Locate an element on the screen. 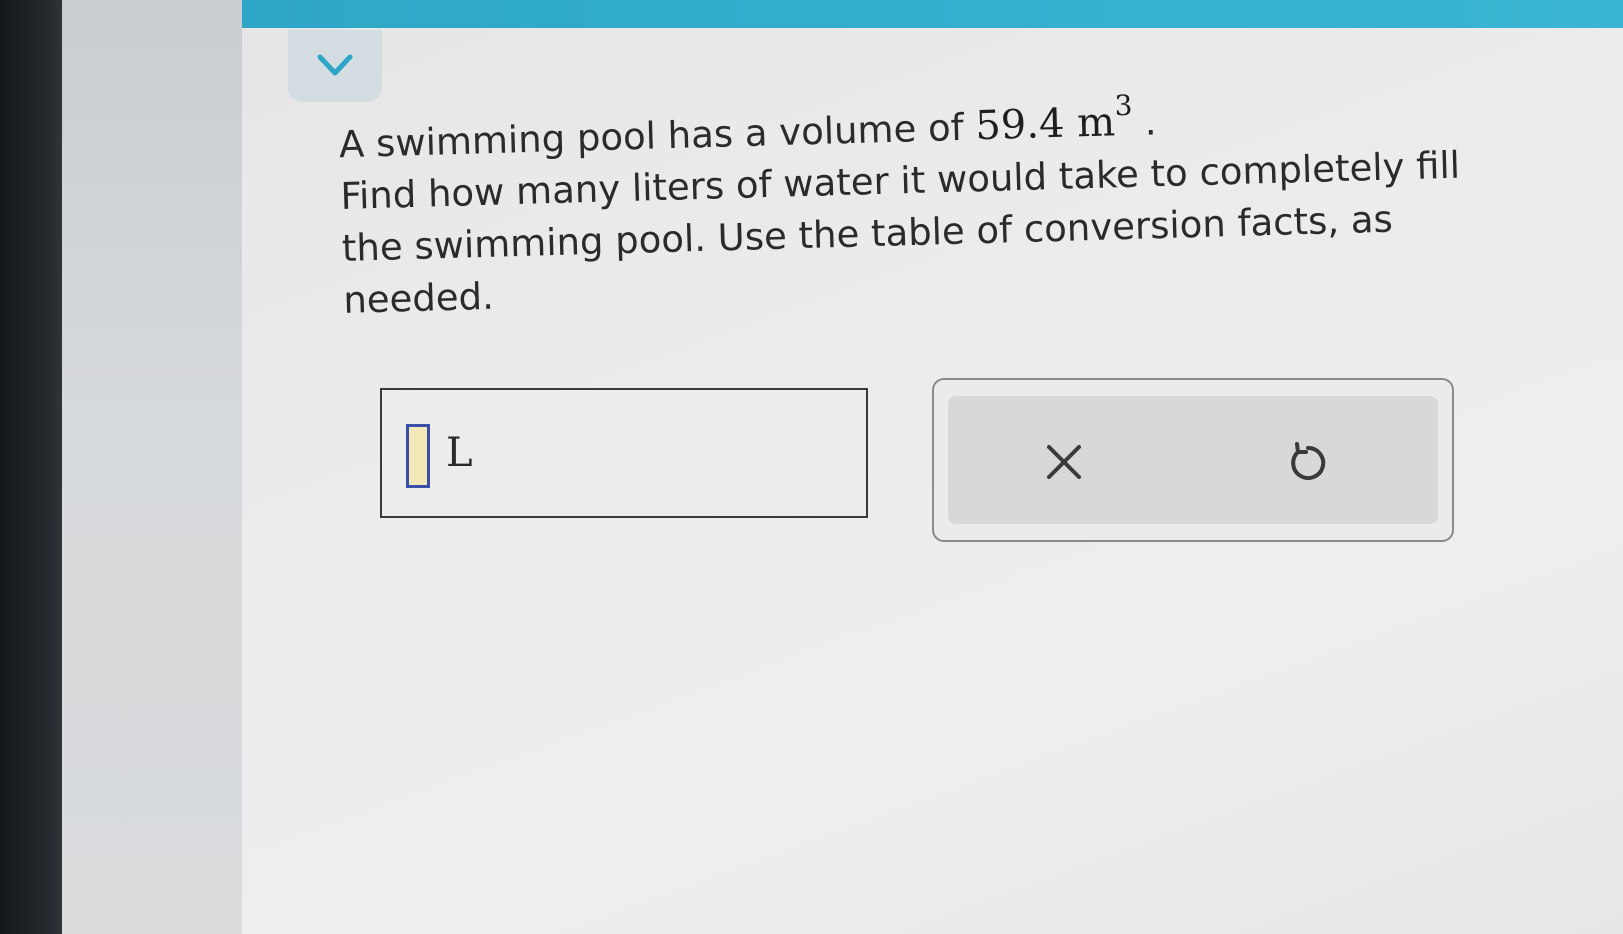 The width and height of the screenshot is (1623, 934). close-icon is located at coordinates (1064, 462).